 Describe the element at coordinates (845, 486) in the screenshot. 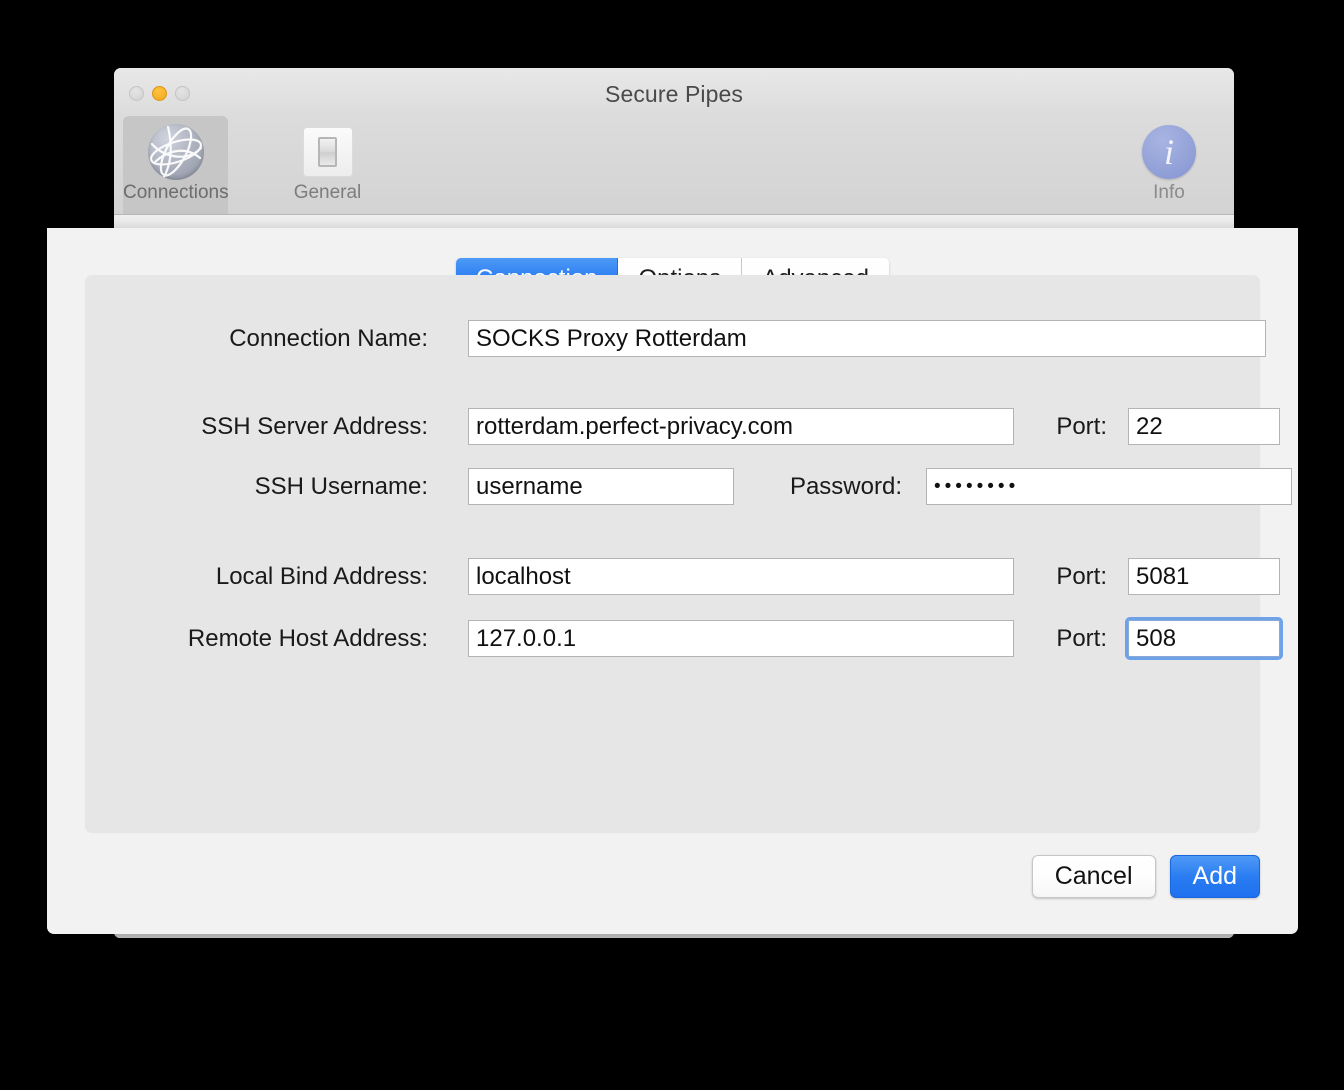

I see `password-label: Password:` at that location.